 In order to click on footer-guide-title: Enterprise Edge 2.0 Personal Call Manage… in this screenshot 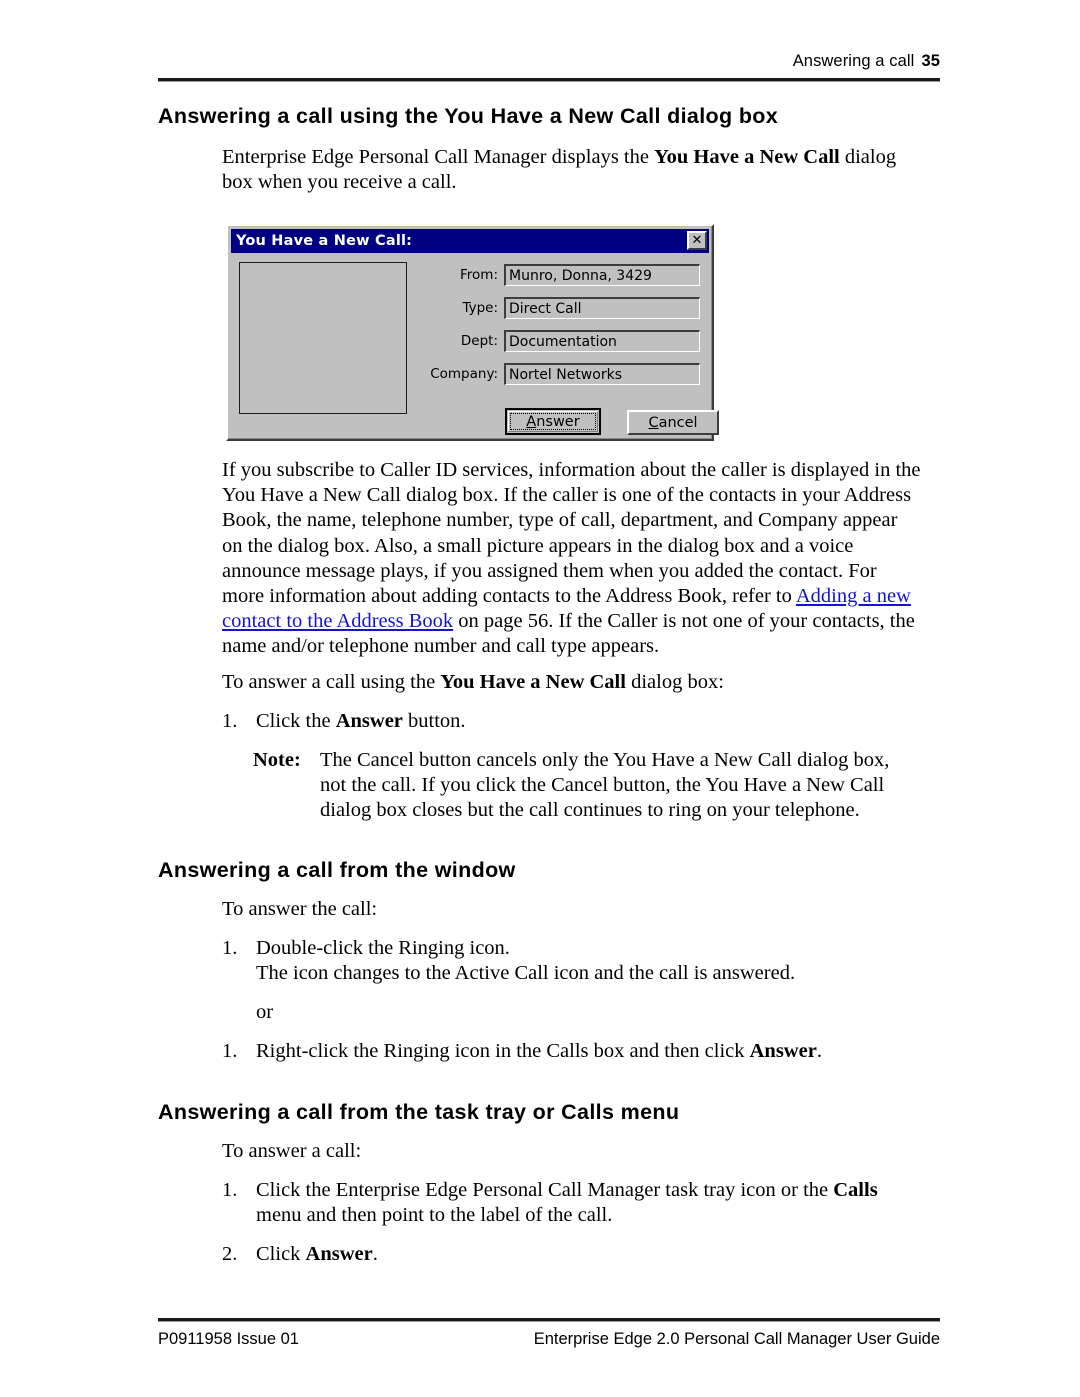, I will do `click(736, 1339)`.